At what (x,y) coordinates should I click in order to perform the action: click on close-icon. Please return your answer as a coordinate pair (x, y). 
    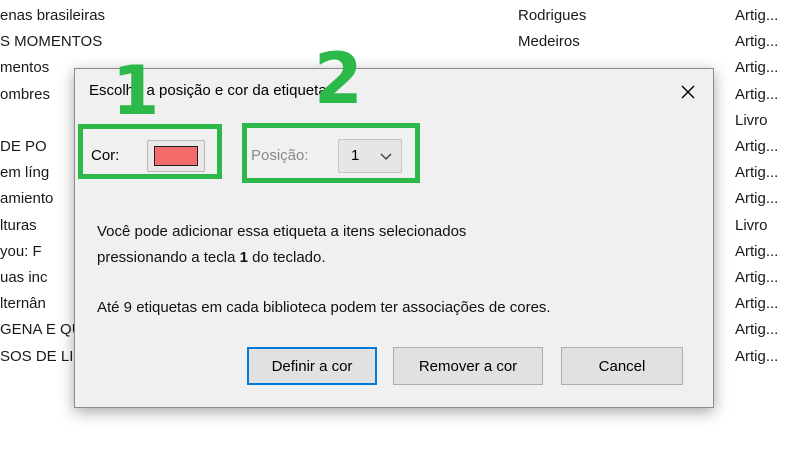
    Looking at the image, I should click on (688, 92).